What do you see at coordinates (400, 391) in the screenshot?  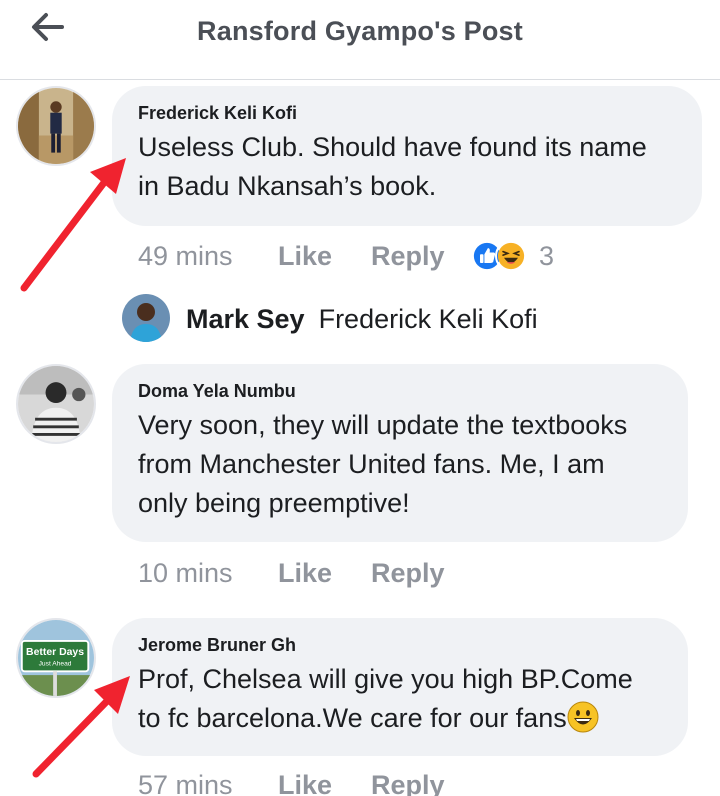 I see `comment-author: Doma Yela Numbu` at bounding box center [400, 391].